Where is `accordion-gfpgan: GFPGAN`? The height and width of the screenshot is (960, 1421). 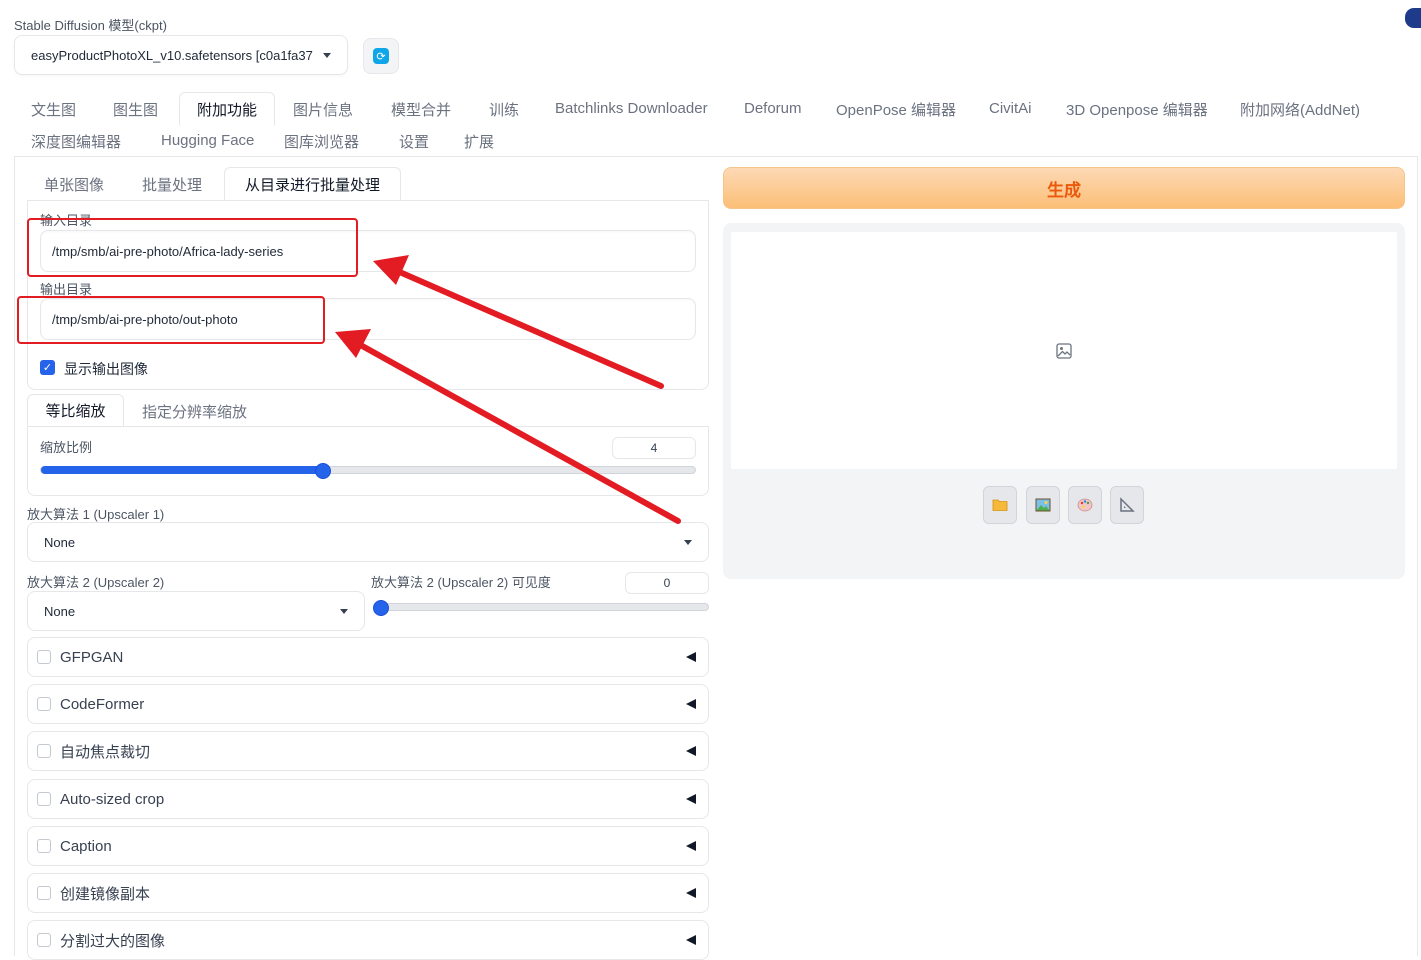
accordion-gfpgan: GFPGAN is located at coordinates (368, 657).